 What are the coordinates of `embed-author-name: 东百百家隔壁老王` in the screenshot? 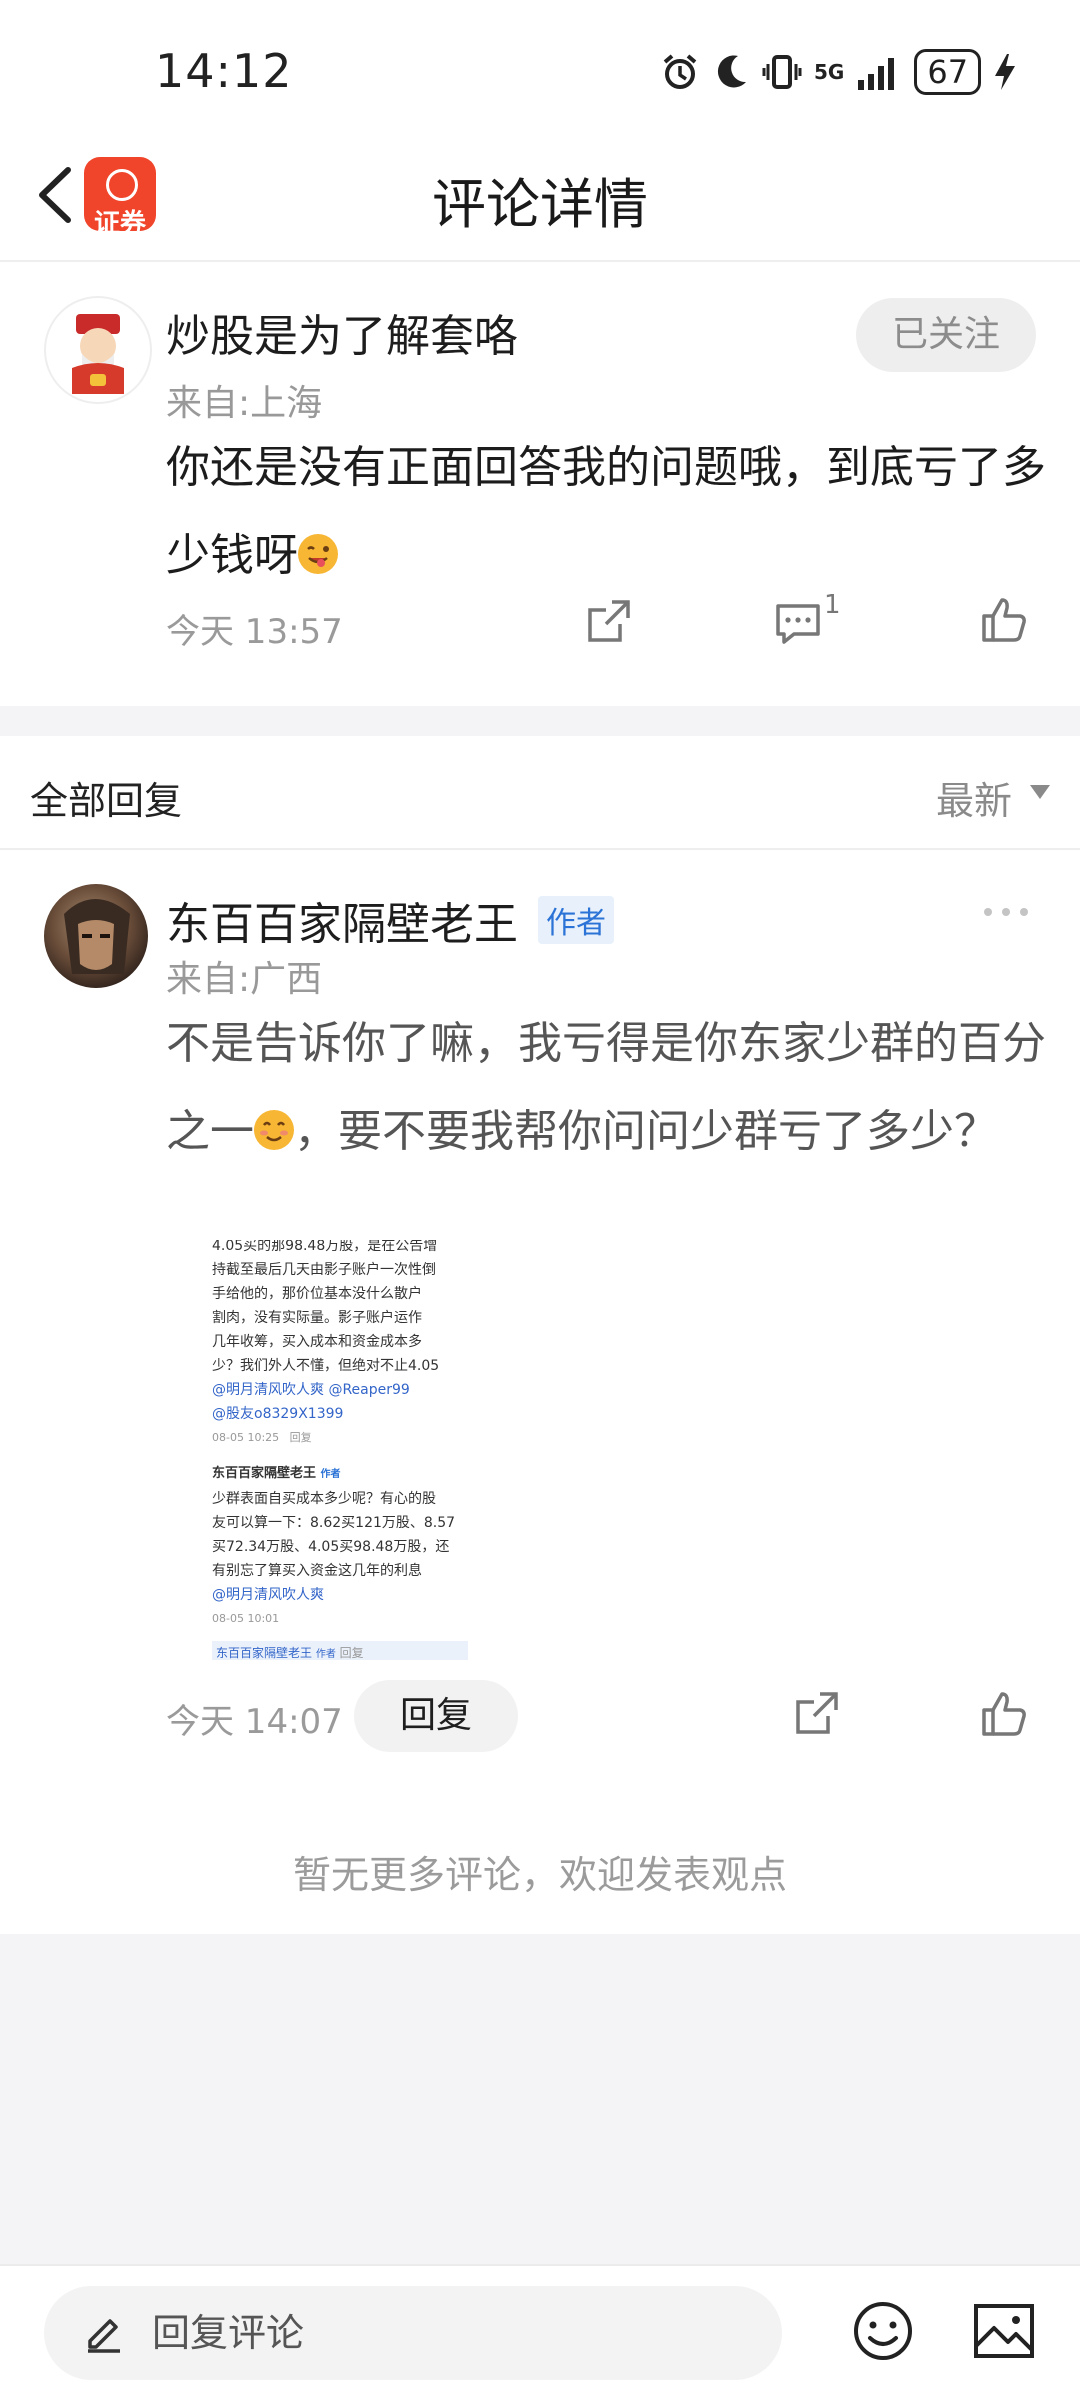 It's located at (264, 1473).